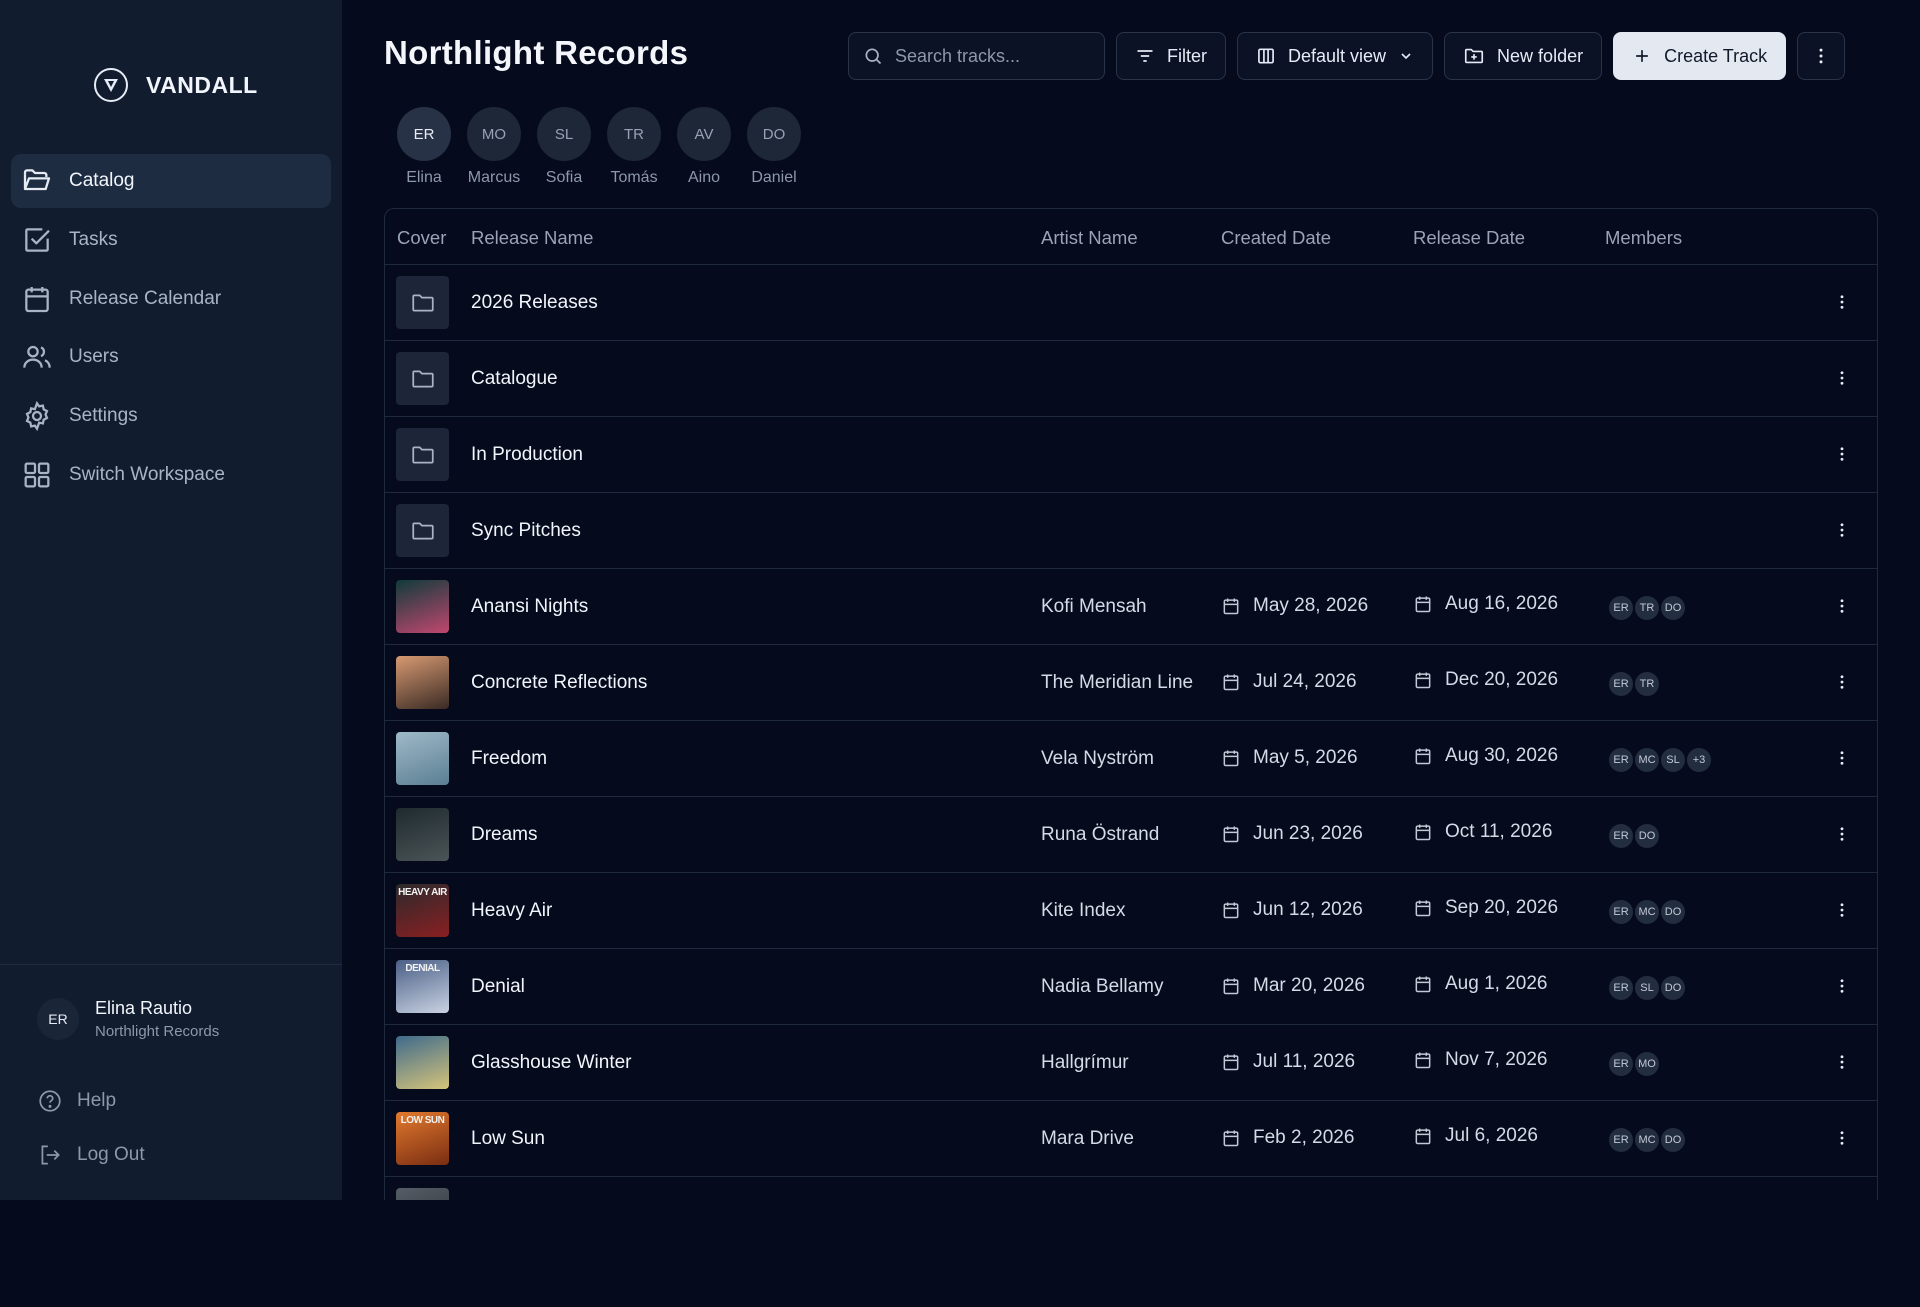 The width and height of the screenshot is (1920, 1307). Describe the element at coordinates (422, 1120) in the screenshot. I see `cover-art-text: LOW SUN` at that location.